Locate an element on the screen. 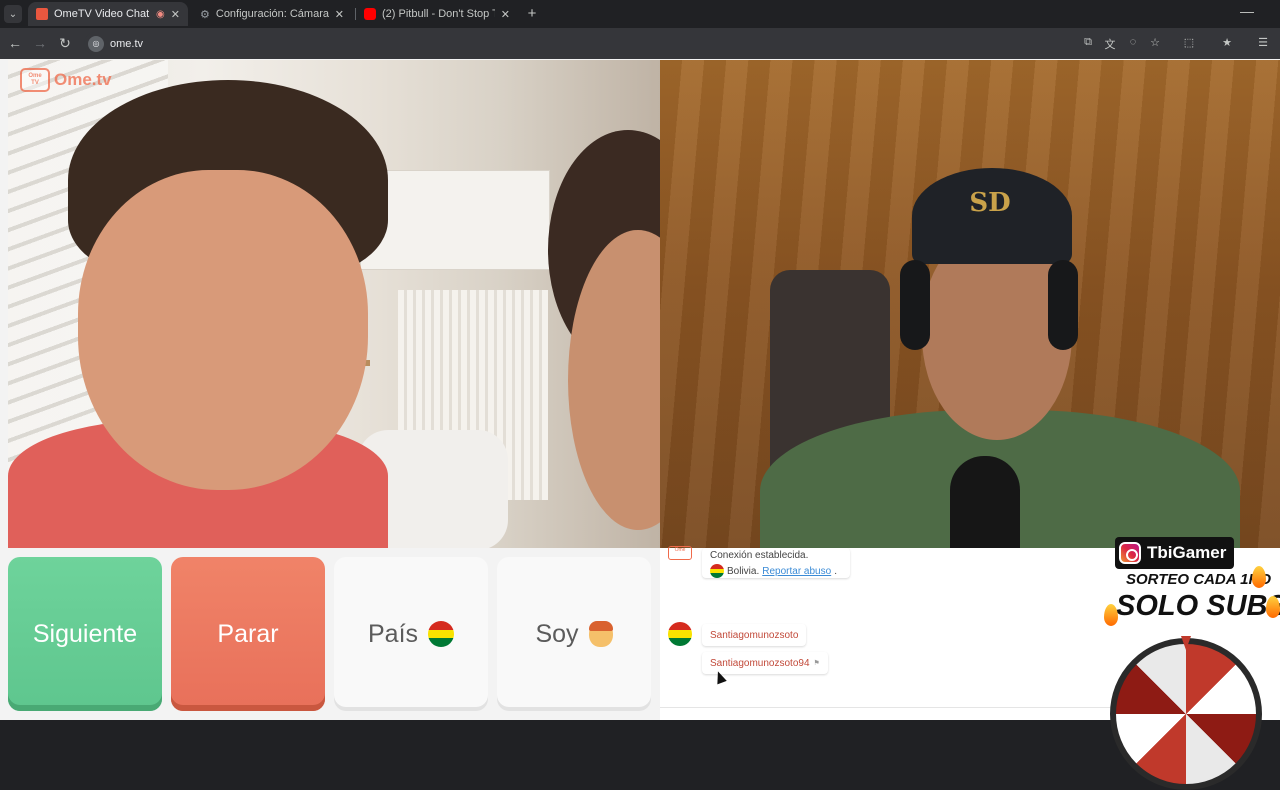 The height and width of the screenshot is (790, 1280). gear-icon: ⚙ is located at coordinates (205, 14).